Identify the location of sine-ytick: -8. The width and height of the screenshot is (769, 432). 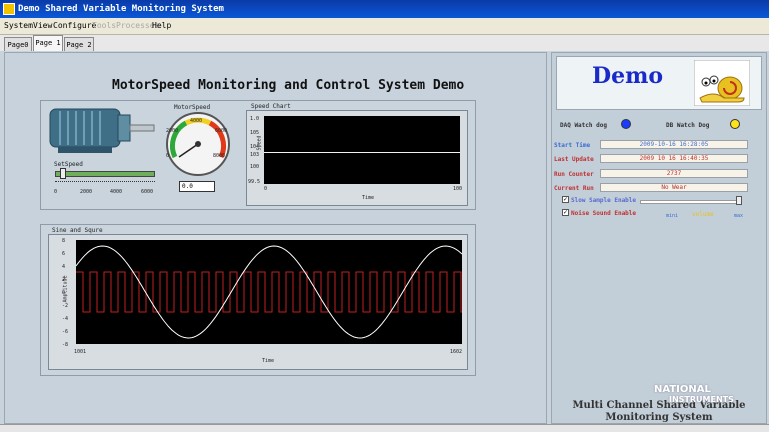
(65, 345).